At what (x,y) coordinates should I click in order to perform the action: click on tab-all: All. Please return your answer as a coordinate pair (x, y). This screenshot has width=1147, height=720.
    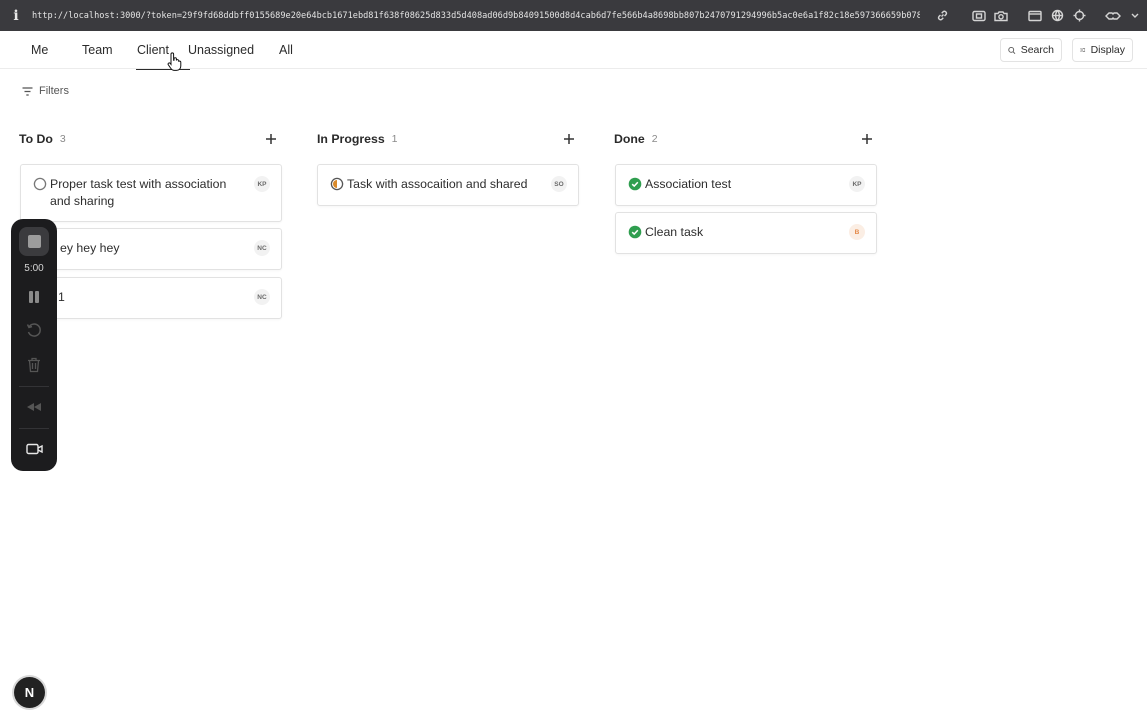
    Looking at the image, I should click on (286, 50).